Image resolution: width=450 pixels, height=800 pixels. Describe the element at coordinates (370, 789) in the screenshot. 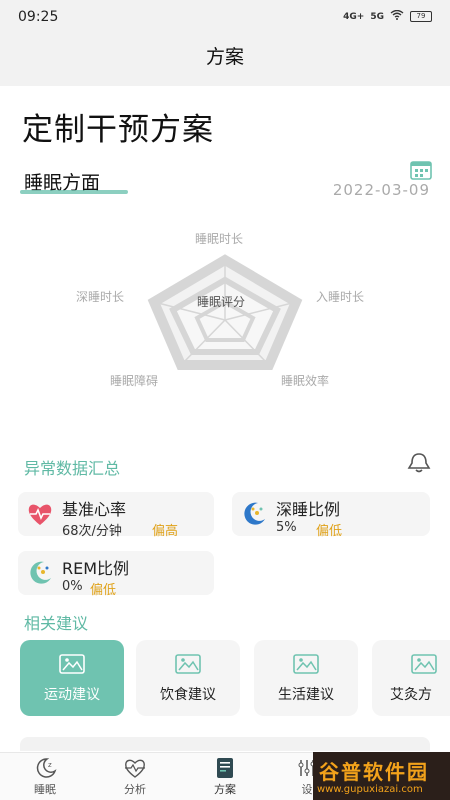

I see `watermark-url: www.gupuxiazai.com` at that location.